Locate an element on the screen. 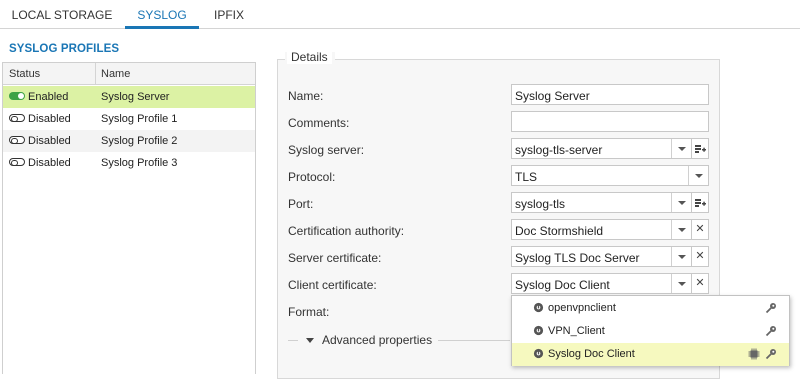 Image resolution: width=800 pixels, height=379 pixels. advanced-properties-toggle: Advanced properties is located at coordinates (360, 340).